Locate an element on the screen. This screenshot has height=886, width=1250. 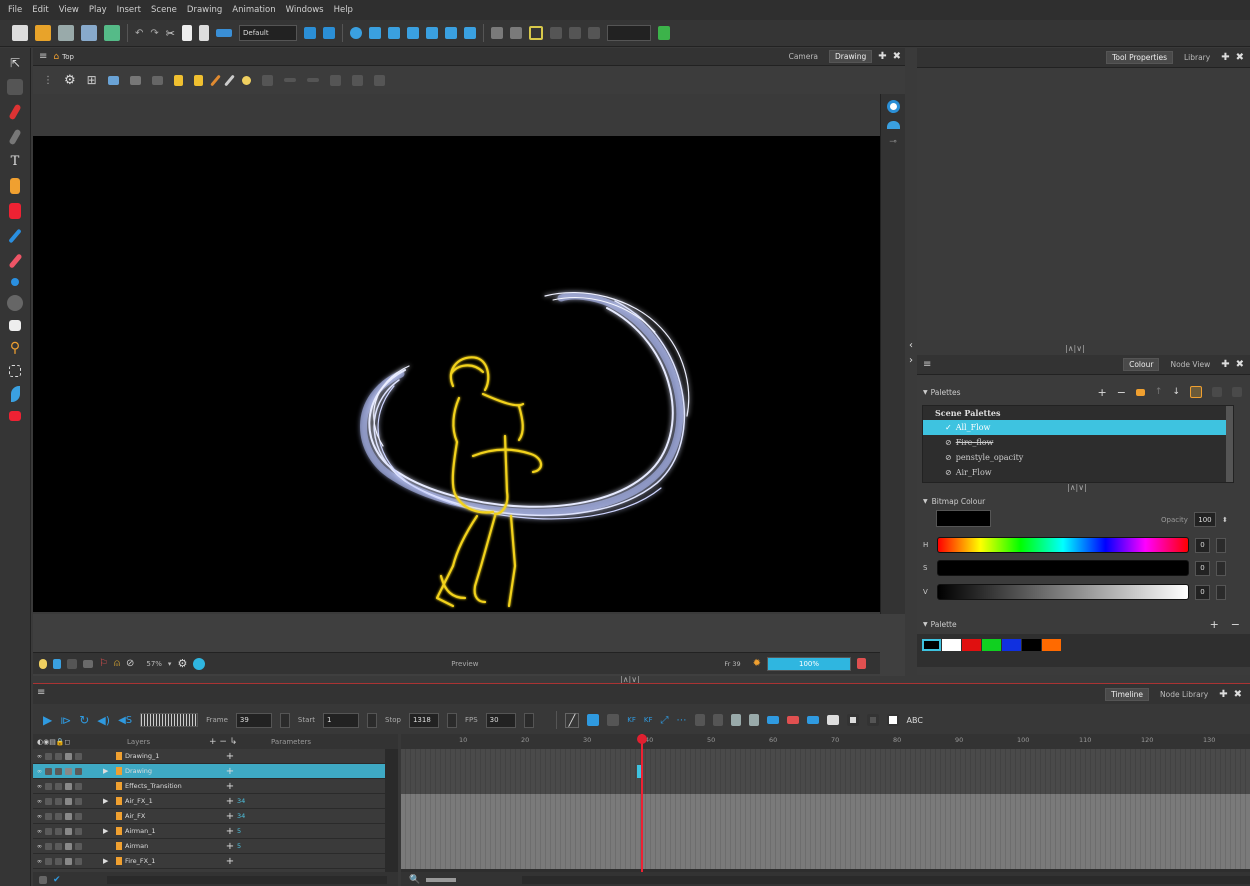
monitor-icon is located at coordinates (88, 663).